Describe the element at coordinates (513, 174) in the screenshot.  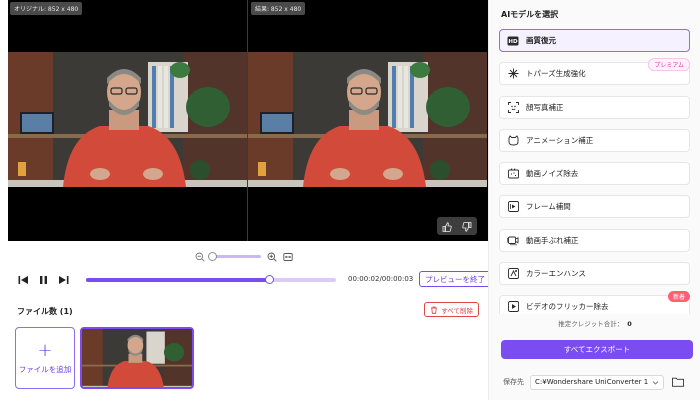
I see `denoise-icon` at that location.